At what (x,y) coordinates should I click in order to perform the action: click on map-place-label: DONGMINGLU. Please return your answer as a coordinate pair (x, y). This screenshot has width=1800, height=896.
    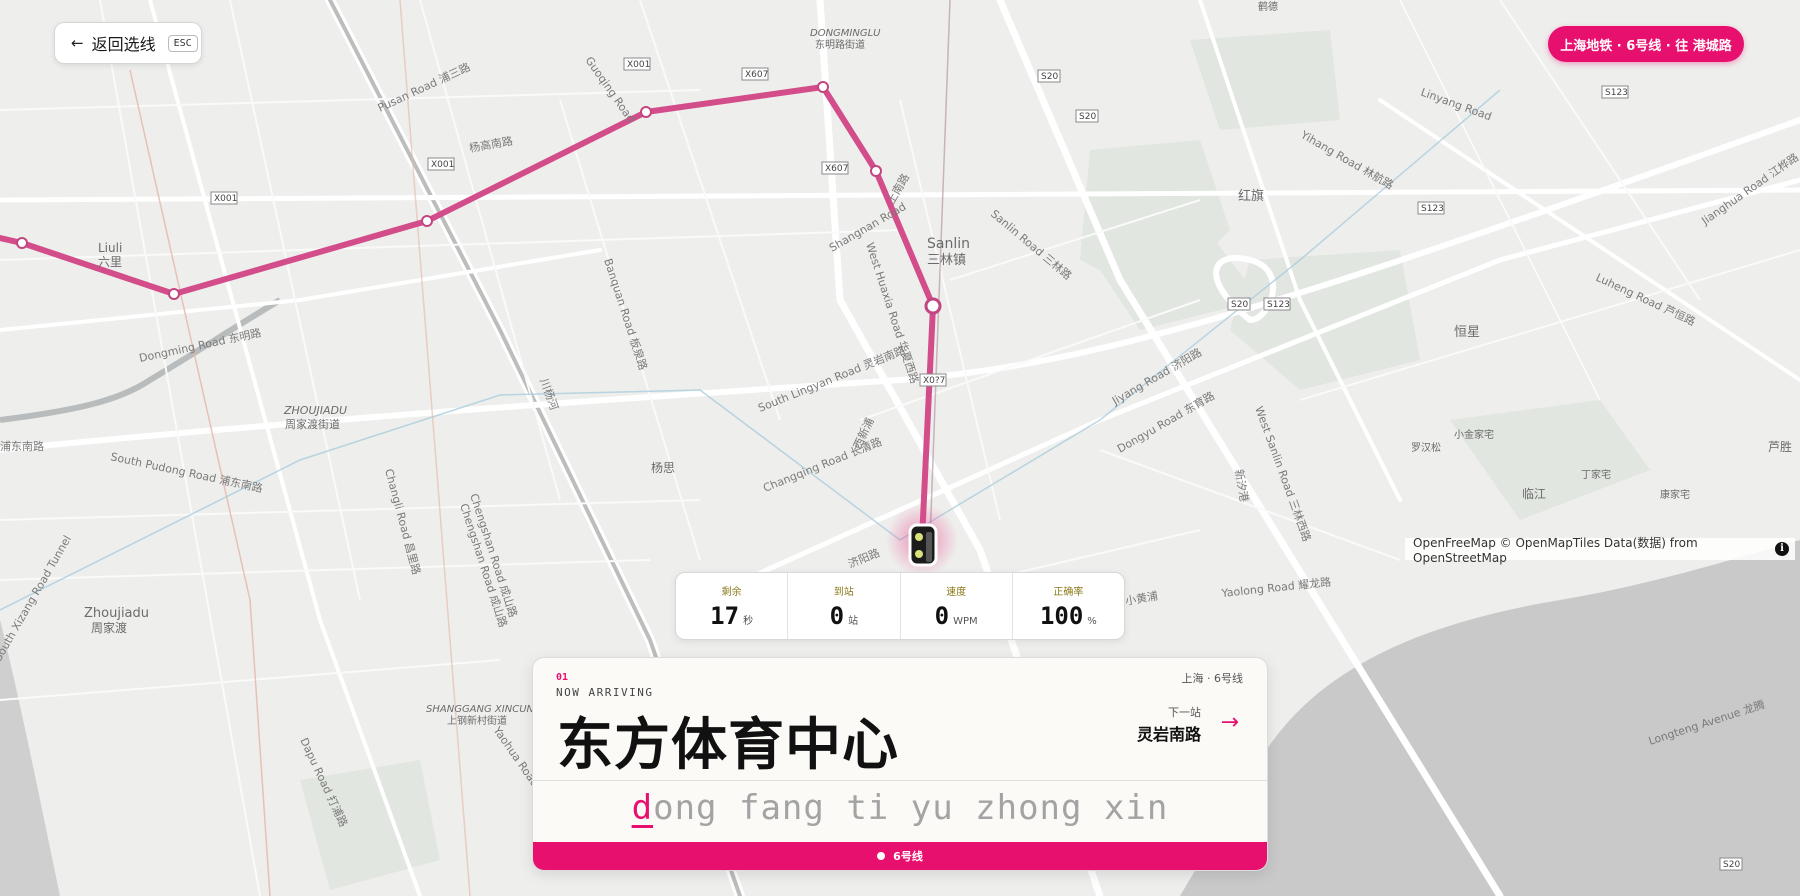
    Looking at the image, I should click on (845, 33).